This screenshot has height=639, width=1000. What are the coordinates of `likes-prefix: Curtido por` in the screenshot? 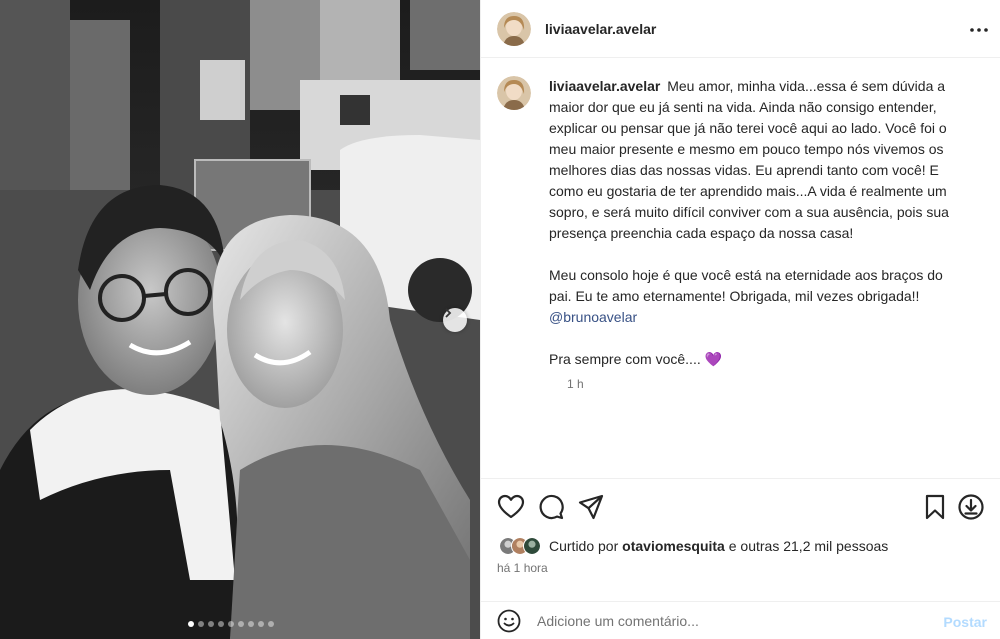 It's located at (584, 546).